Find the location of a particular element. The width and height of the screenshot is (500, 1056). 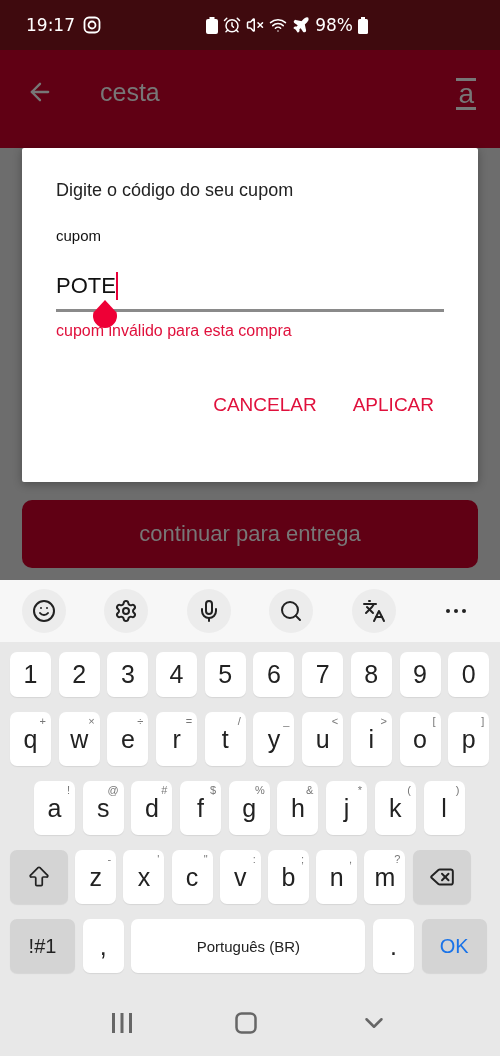

keyboard-key: f $ is located at coordinates (201, 808).